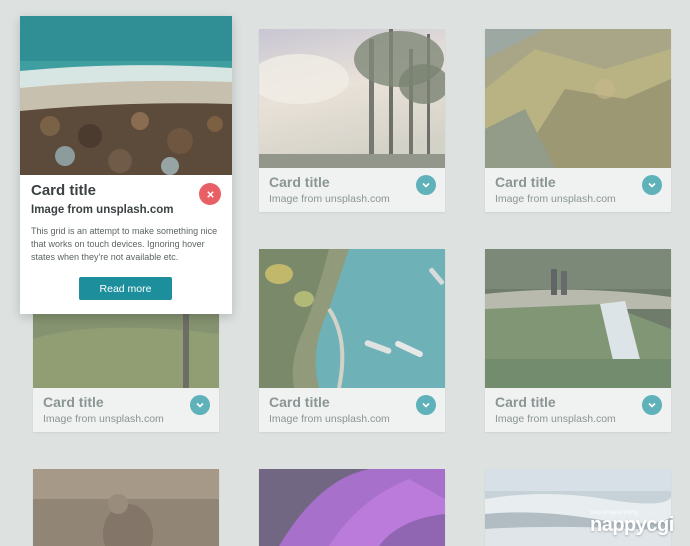  Describe the element at coordinates (632, 525) in the screenshot. I see `watermark-text: nappycgi` at that location.